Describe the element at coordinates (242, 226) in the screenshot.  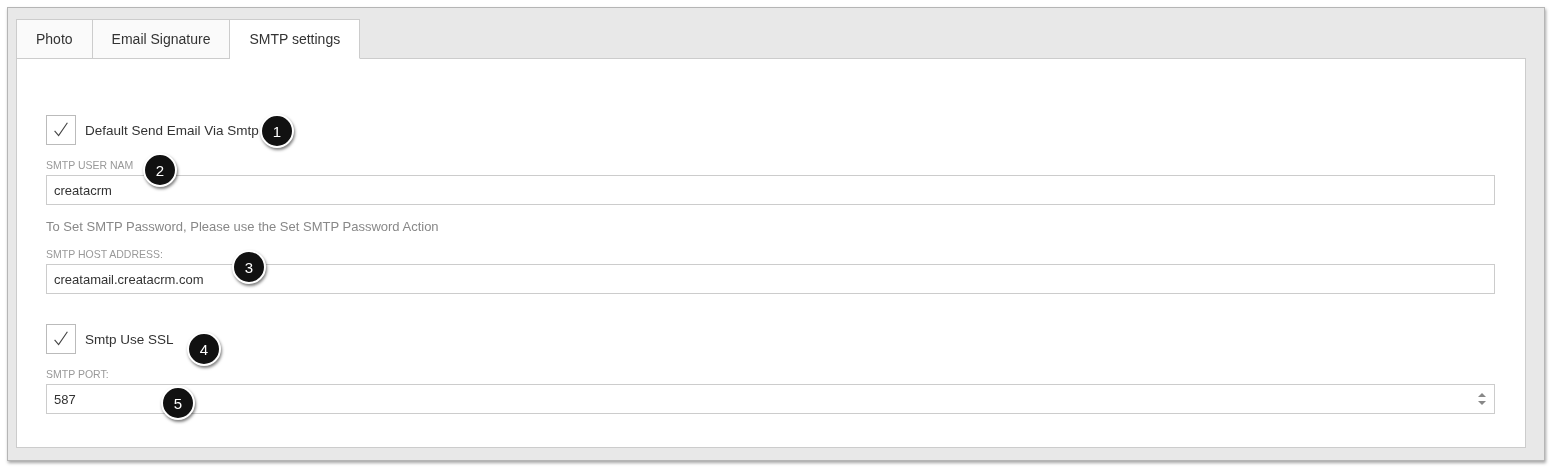
I see `help-text: To Set SMTP Password, Please use the Set SMTP Password Action` at that location.